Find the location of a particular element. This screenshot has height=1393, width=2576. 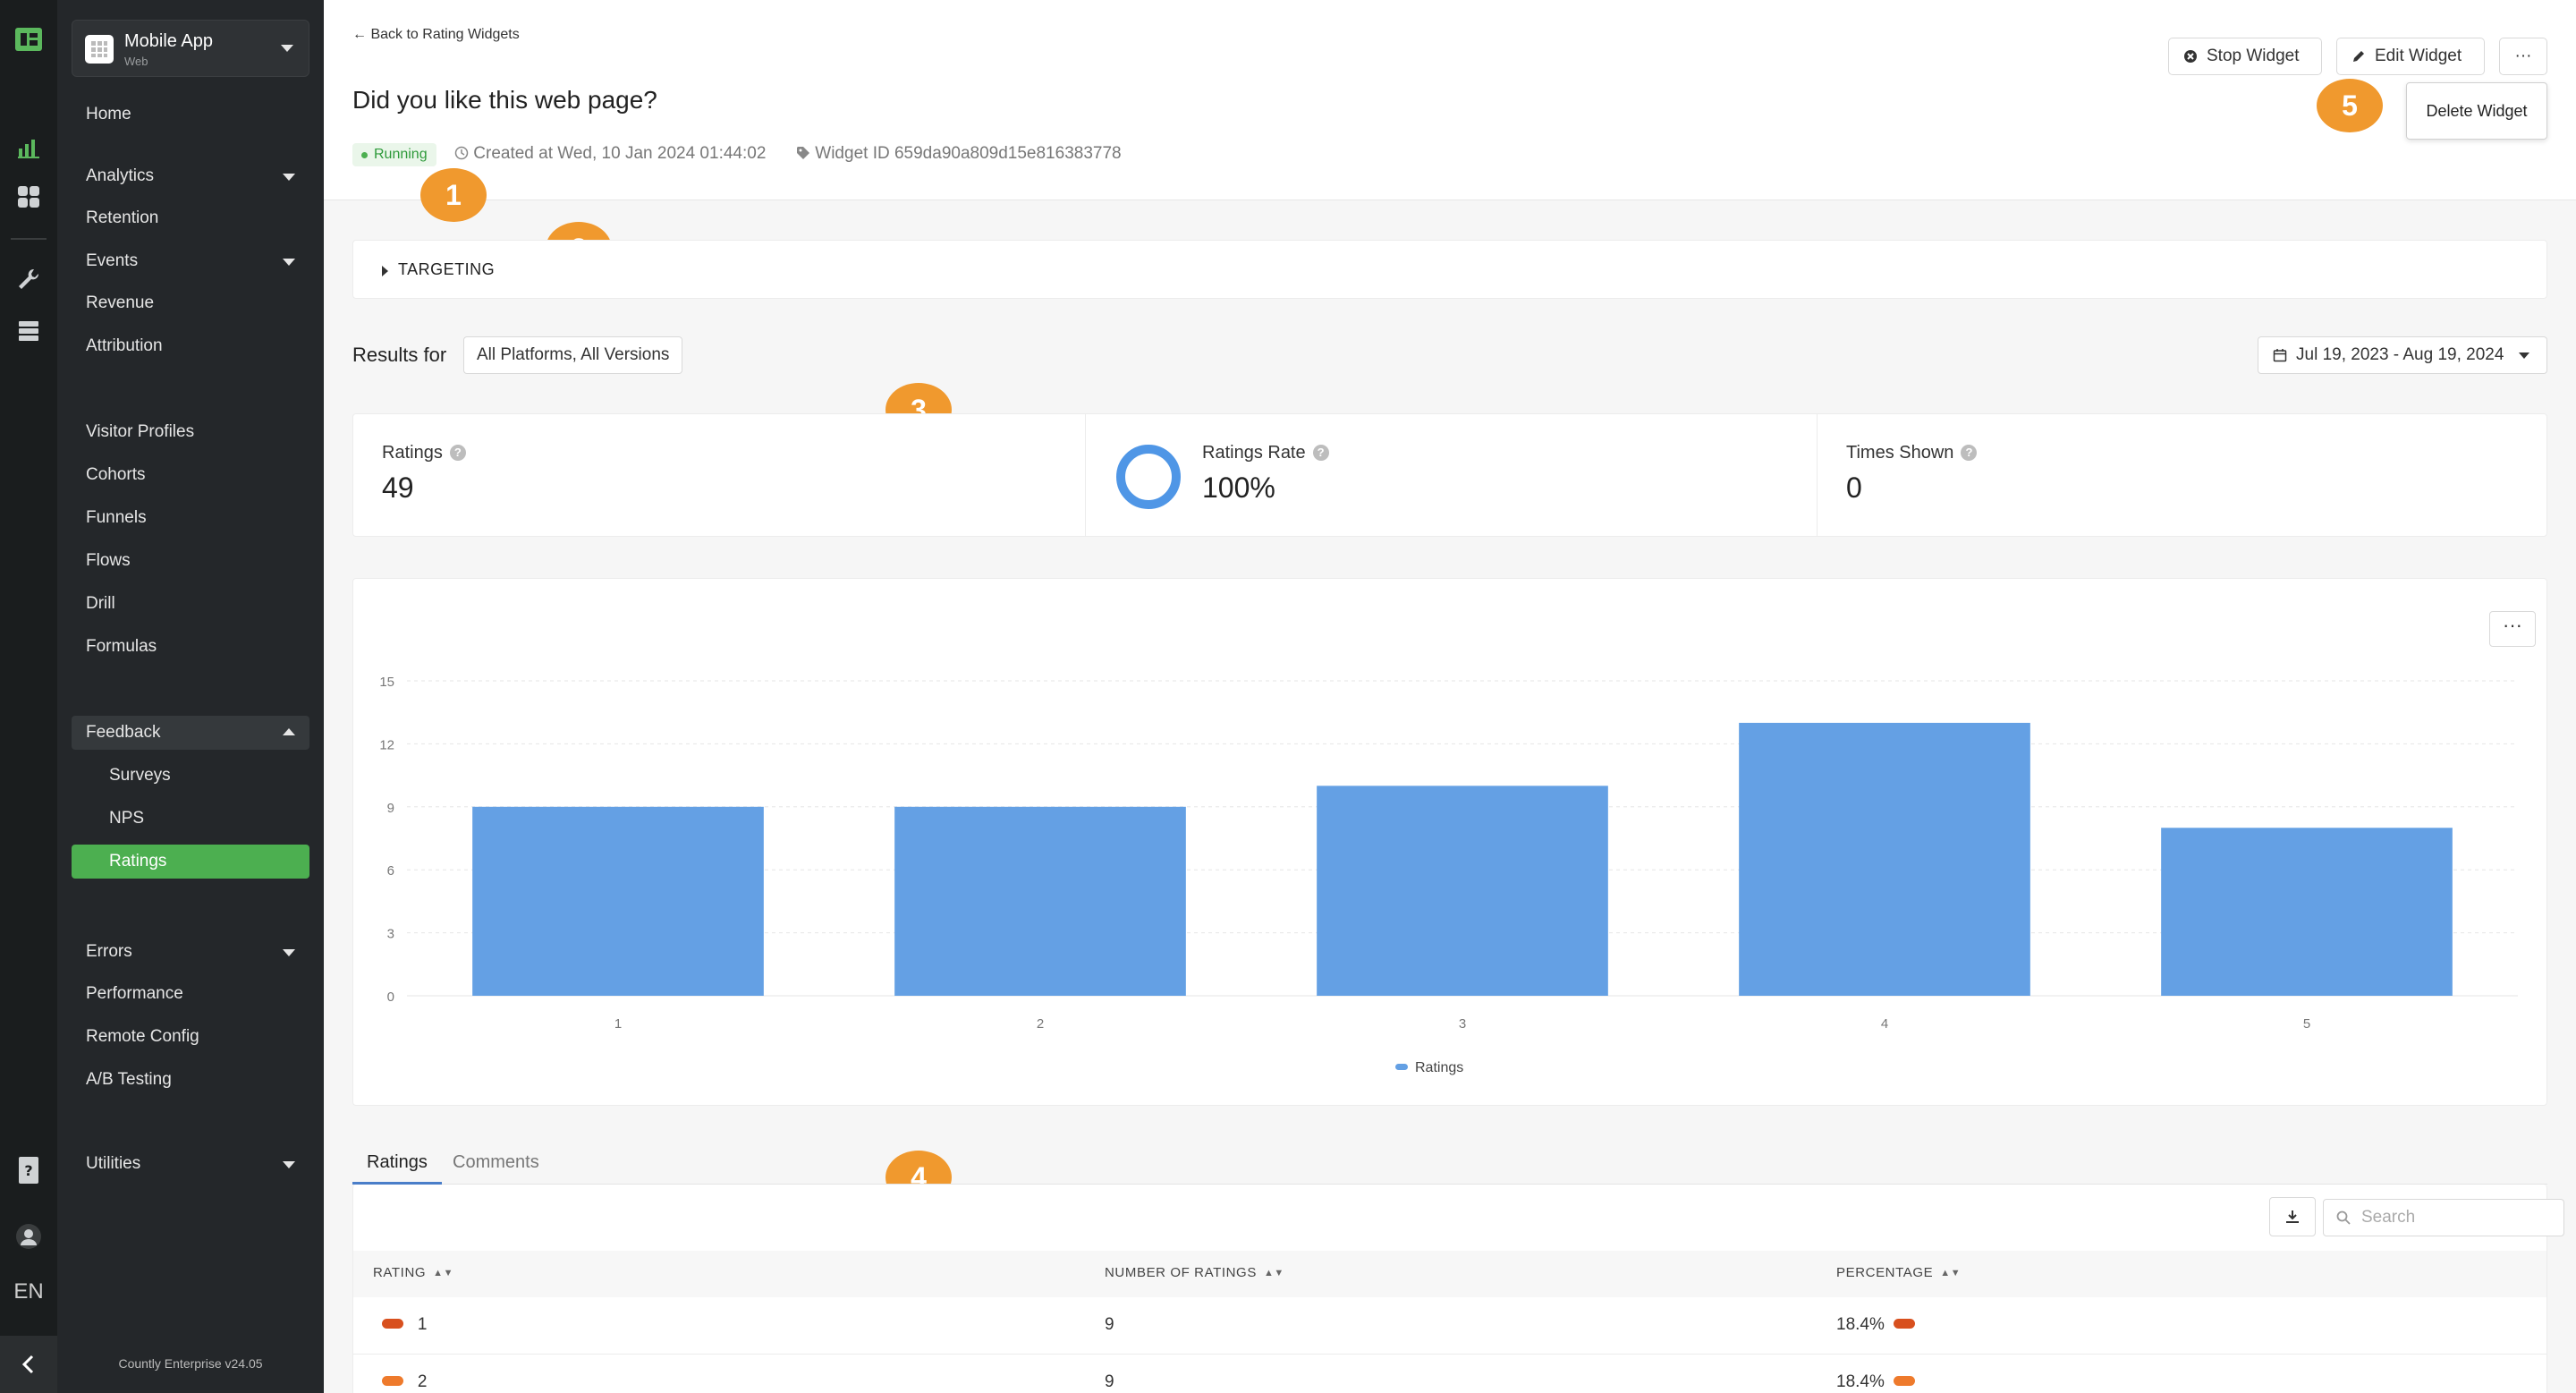

sidebar-item-remote-config: Remote Config is located at coordinates (190, 1037).